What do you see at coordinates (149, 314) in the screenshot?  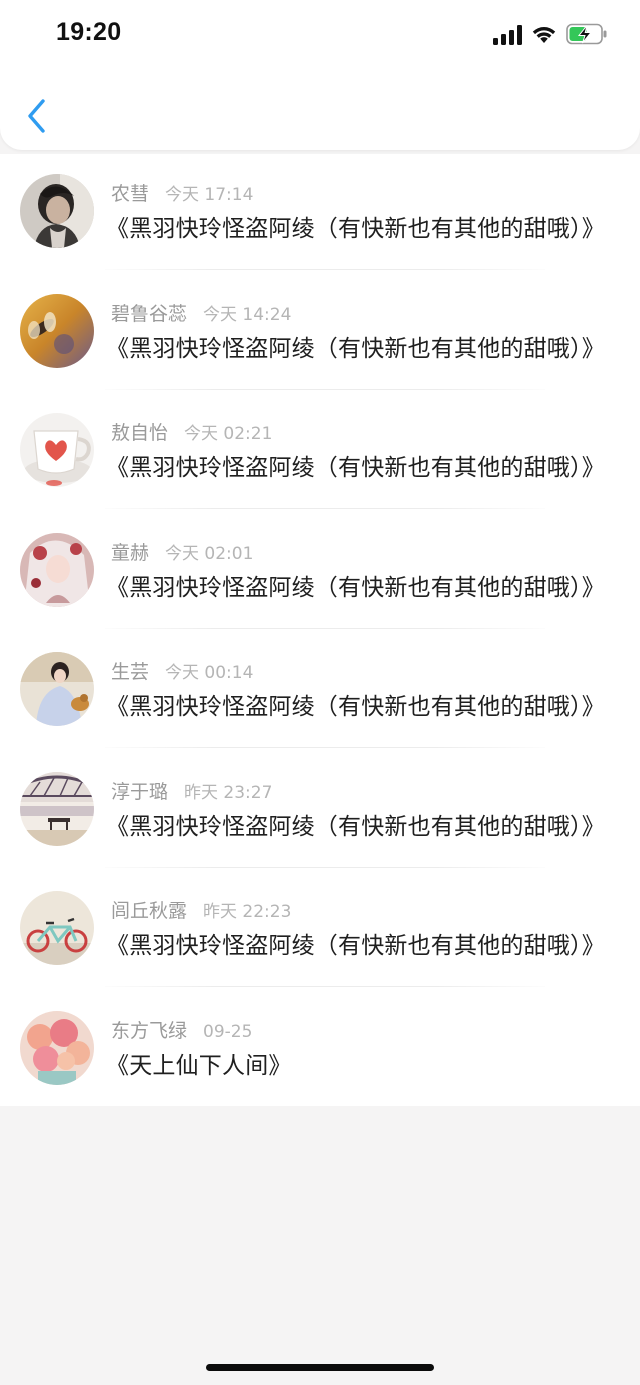 I see `user-name: 碧鲁谷蕊` at bounding box center [149, 314].